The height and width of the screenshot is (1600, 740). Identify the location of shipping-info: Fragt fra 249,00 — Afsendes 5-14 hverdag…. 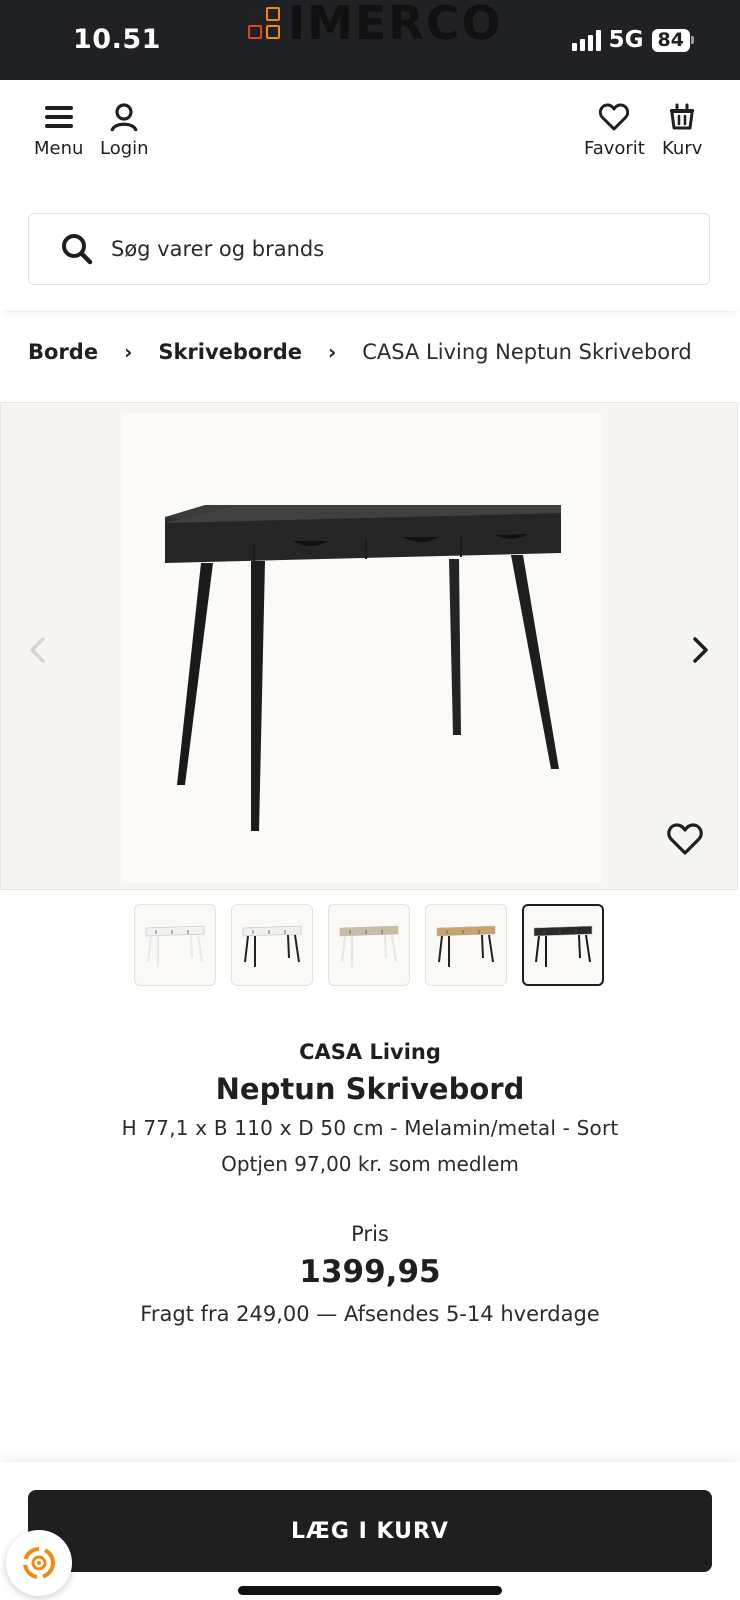
(370, 1314).